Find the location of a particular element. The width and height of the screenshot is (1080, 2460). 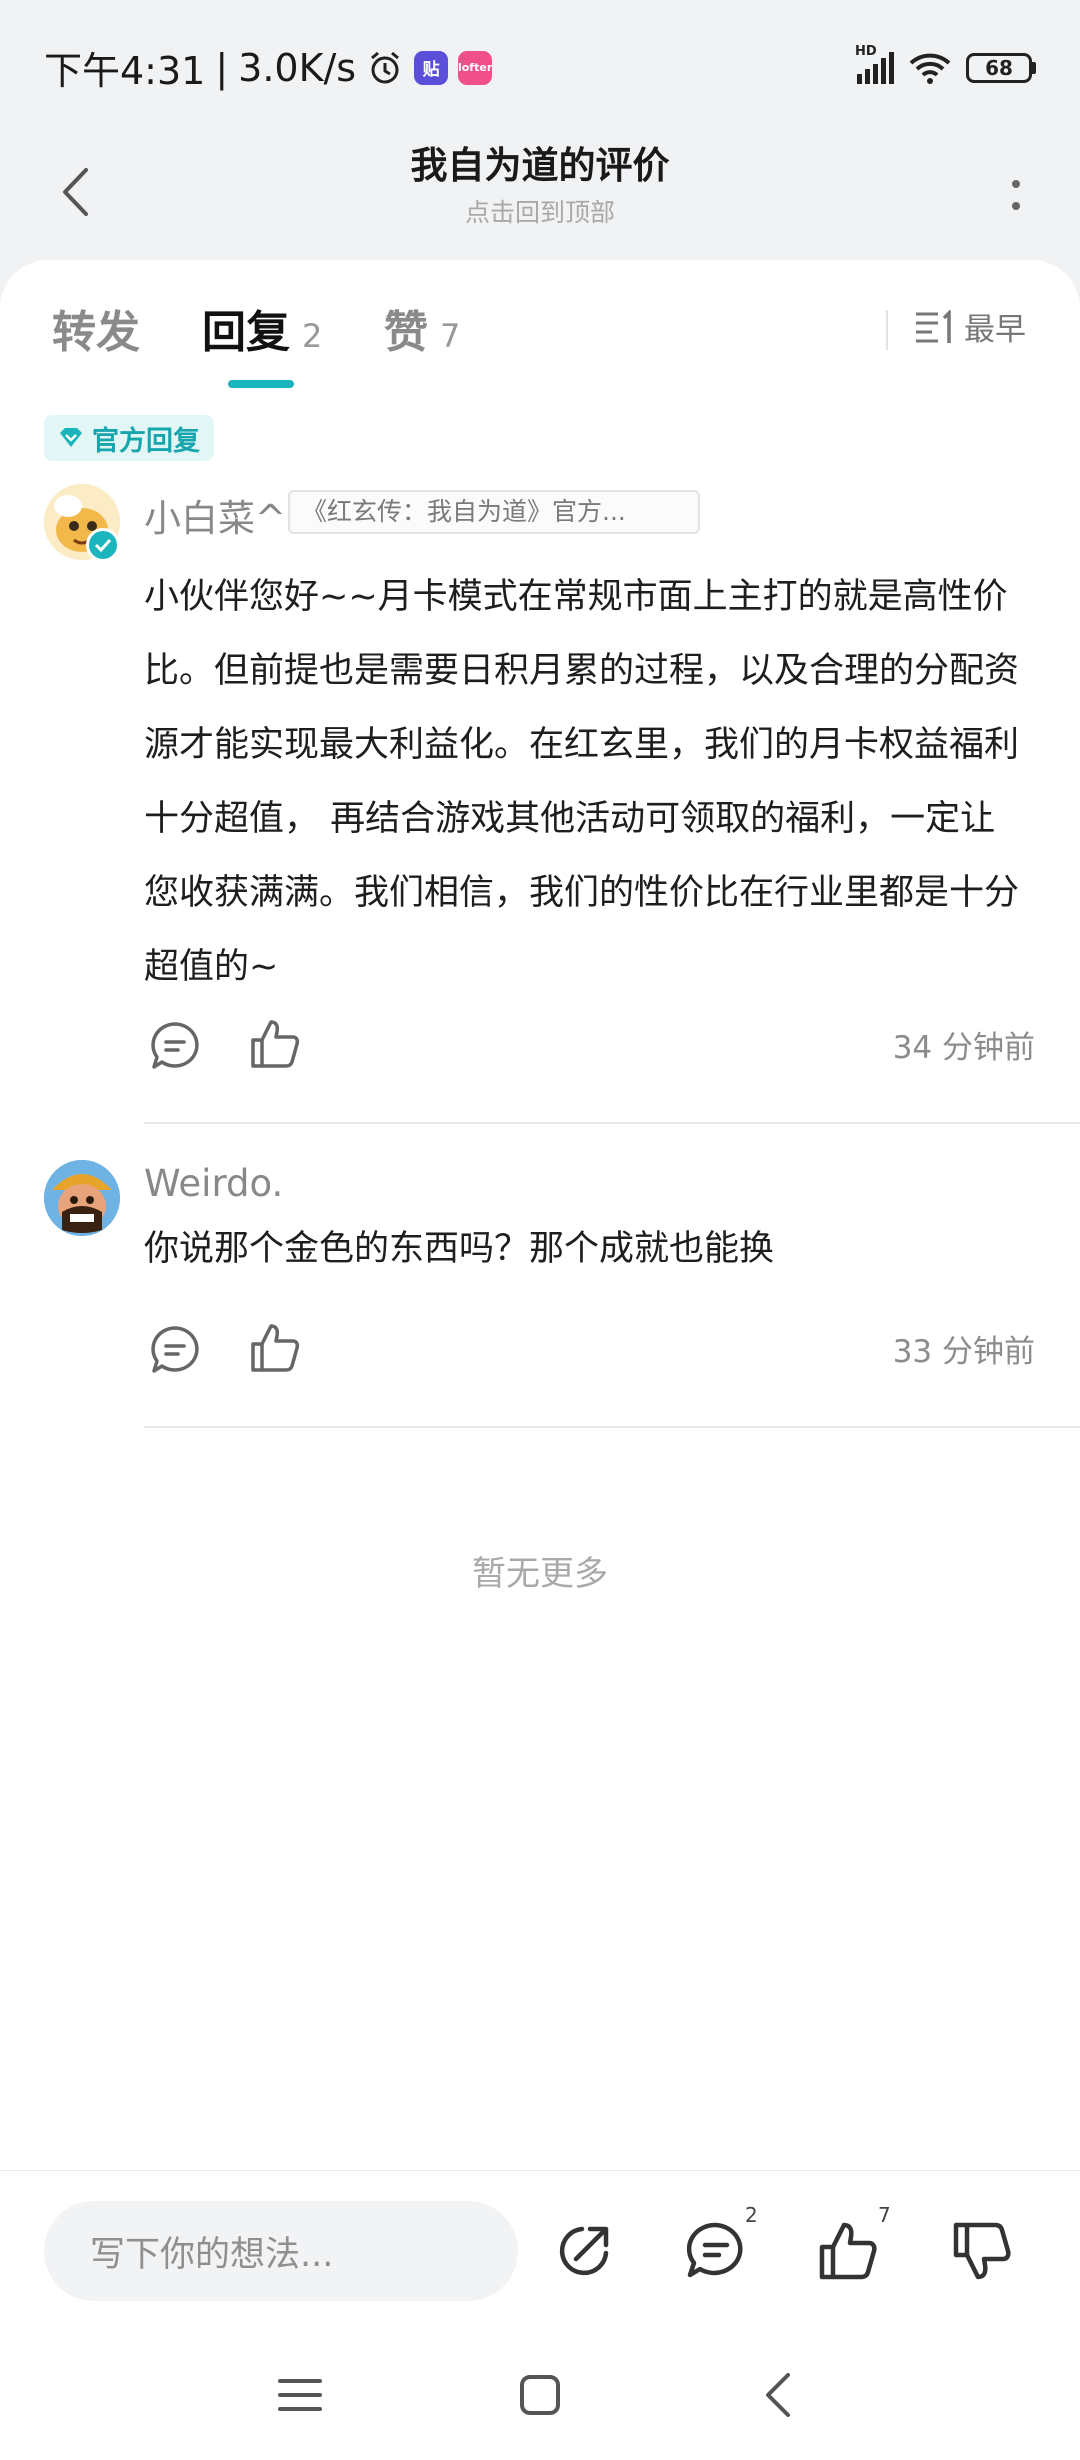

comment-time: 34 分钟前 is located at coordinates (963, 1048).